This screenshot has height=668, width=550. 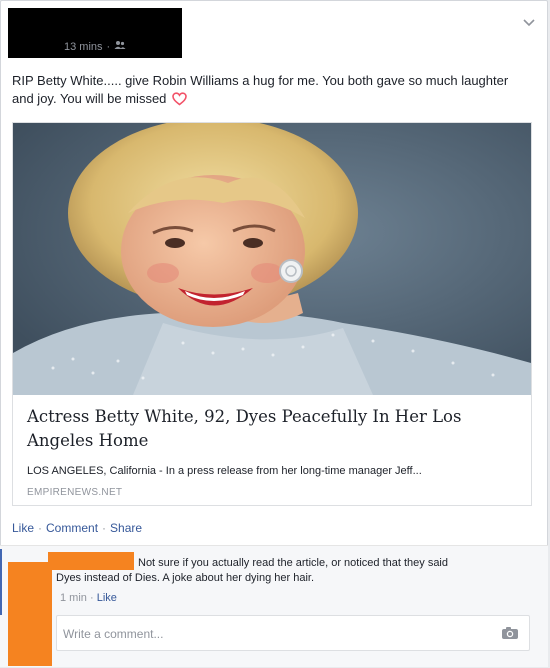 I want to click on comment-input, so click(x=273, y=634).